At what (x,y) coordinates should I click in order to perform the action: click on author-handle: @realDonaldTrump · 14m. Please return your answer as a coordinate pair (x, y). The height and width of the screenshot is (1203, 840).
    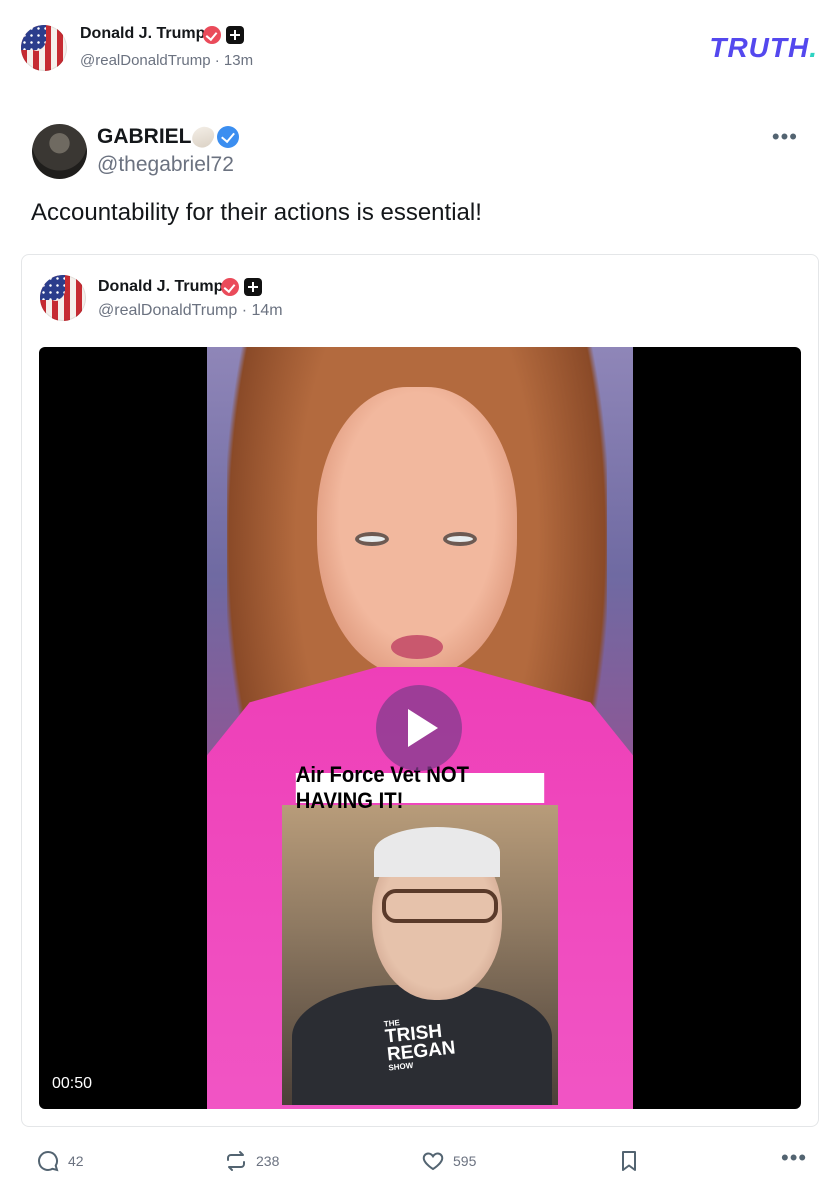
    Looking at the image, I should click on (190, 311).